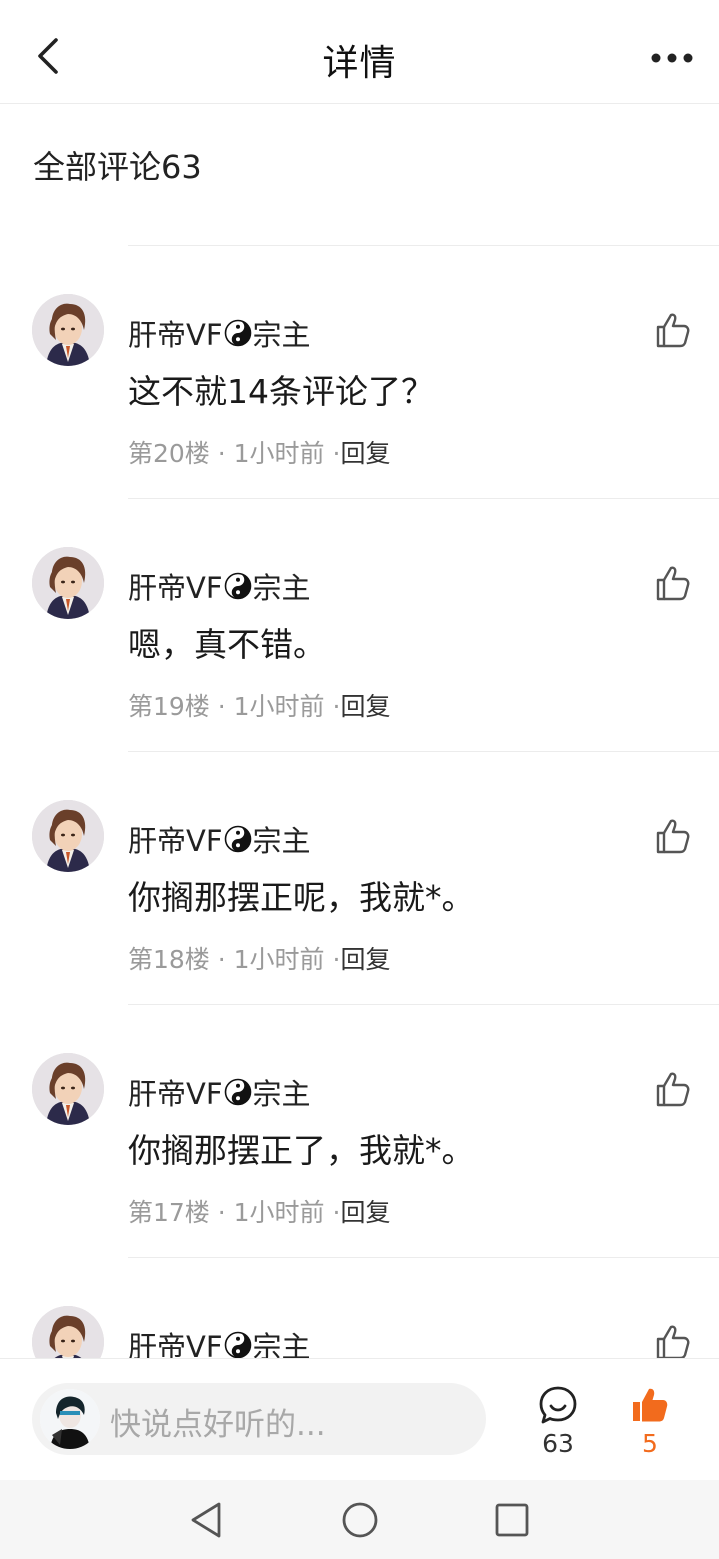 The image size is (719, 1559). I want to click on comment-meta: 第20楼 · 1小时前 ·回复, so click(259, 452).